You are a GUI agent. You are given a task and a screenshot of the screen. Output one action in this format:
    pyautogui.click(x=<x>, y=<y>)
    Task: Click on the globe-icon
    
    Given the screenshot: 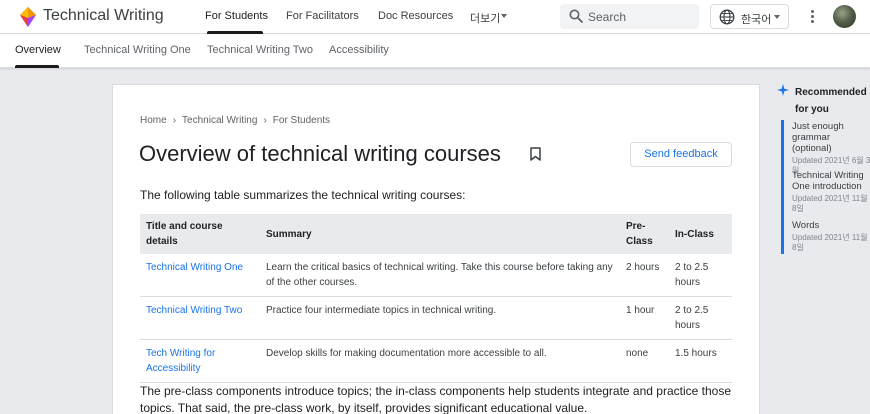 What is the action you would take?
    pyautogui.click(x=727, y=17)
    